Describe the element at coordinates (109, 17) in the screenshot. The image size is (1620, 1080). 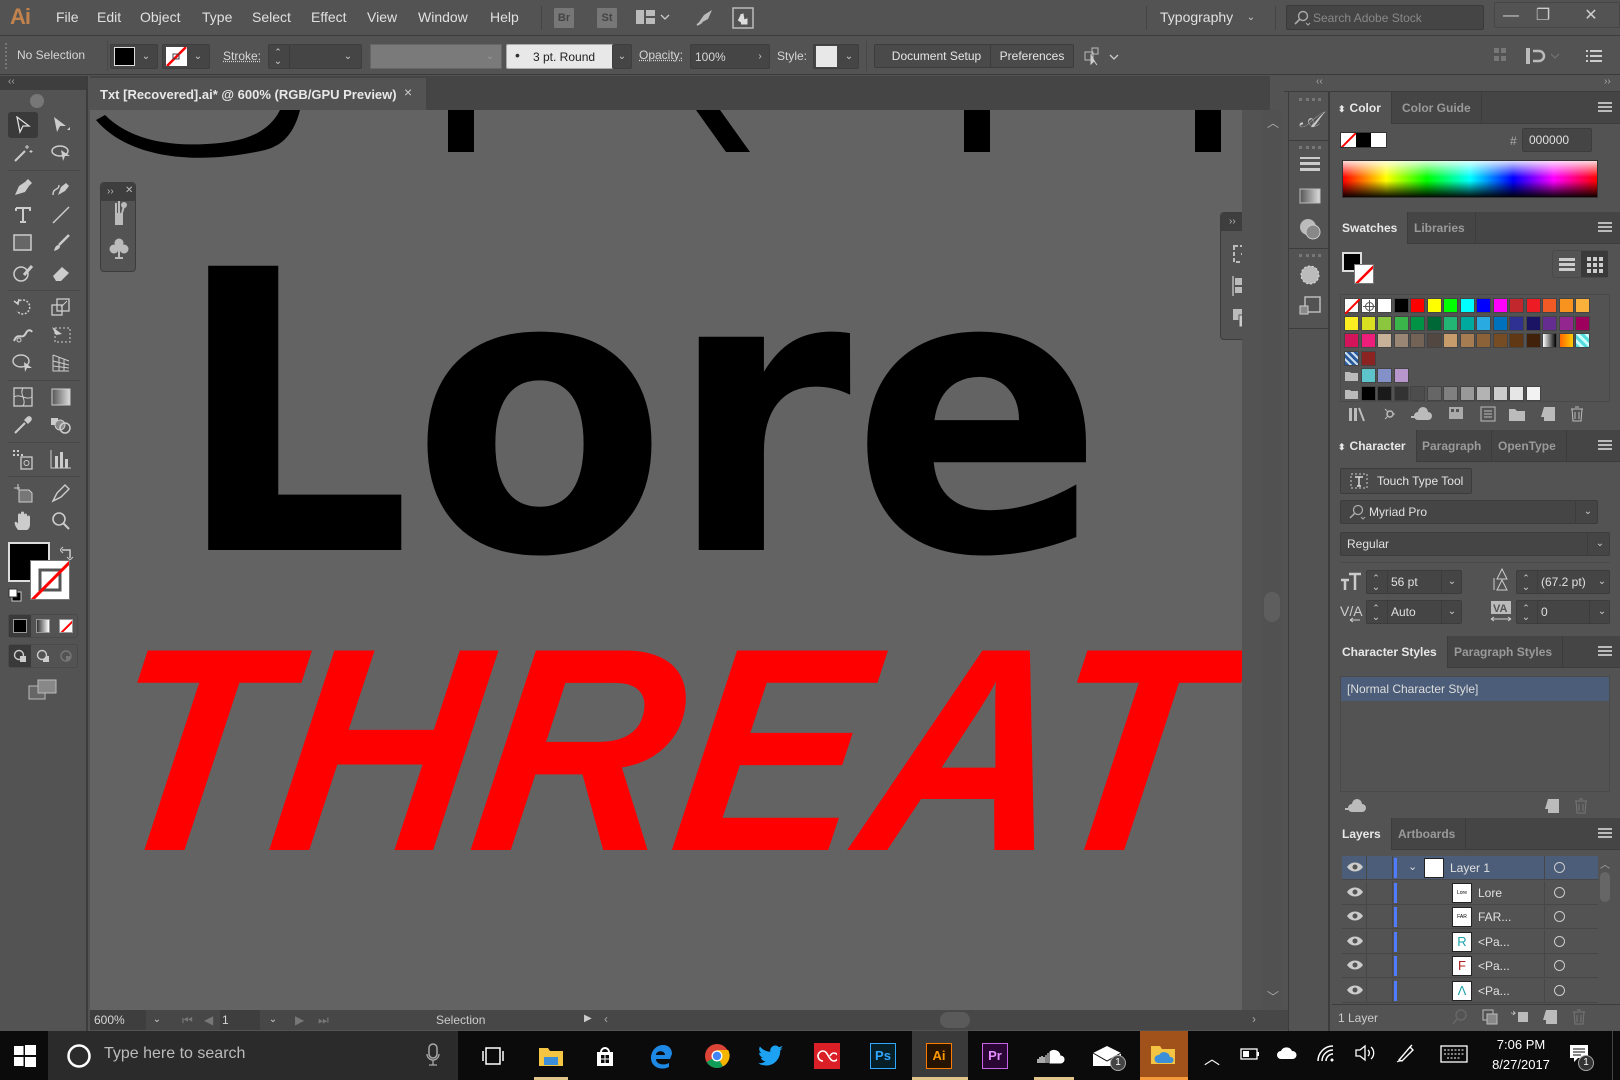
I see `menu-edit: Edit` at that location.